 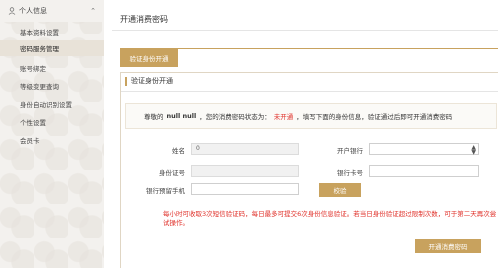 What do you see at coordinates (245, 189) in the screenshot?
I see `phone-field` at bounding box center [245, 189].